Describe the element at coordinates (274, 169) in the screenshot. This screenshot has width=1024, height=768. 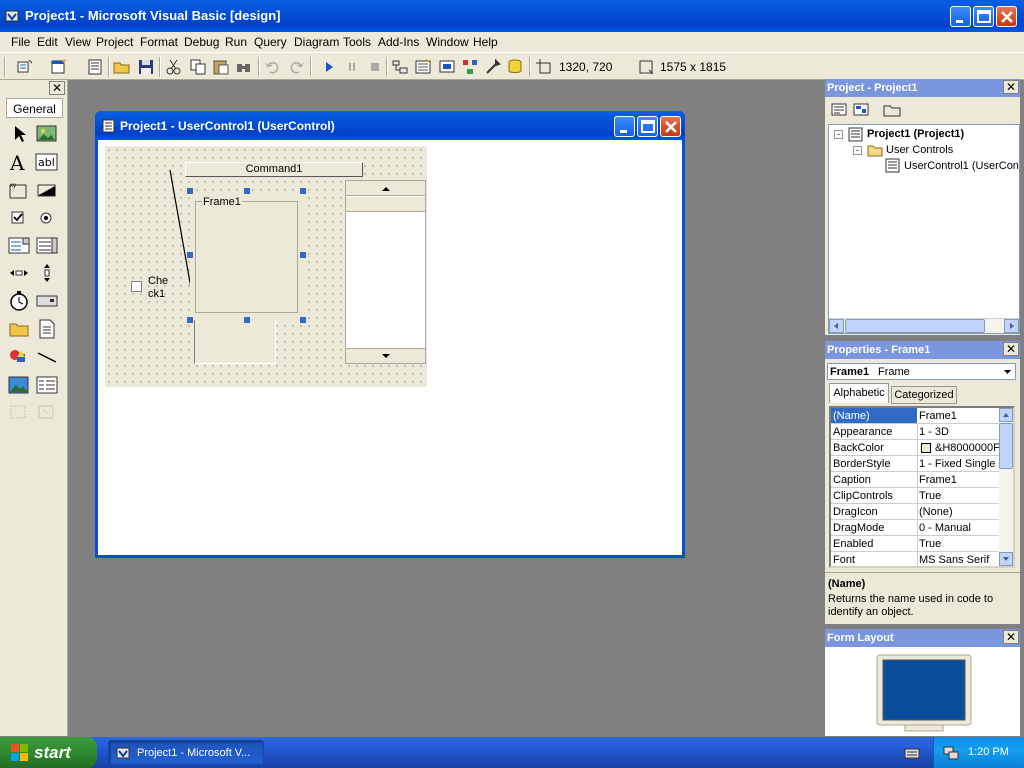
I see `command1-button: Command1` at that location.